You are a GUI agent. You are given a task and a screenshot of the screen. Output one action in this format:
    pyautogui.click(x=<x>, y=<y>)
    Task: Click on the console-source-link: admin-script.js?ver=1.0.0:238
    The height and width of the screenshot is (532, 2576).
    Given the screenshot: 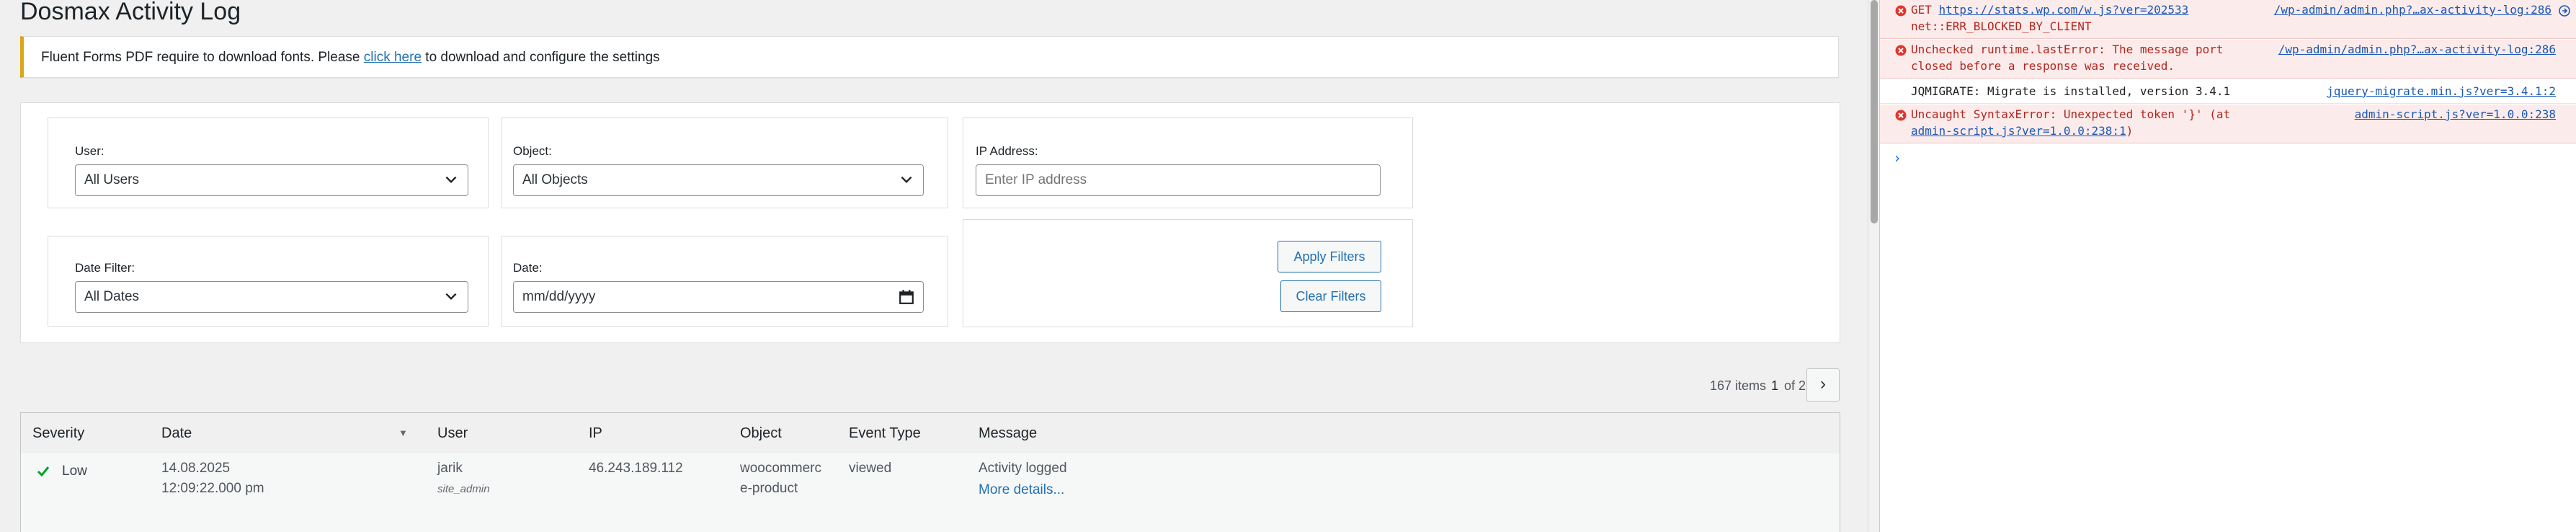 What is the action you would take?
    pyautogui.click(x=2455, y=115)
    